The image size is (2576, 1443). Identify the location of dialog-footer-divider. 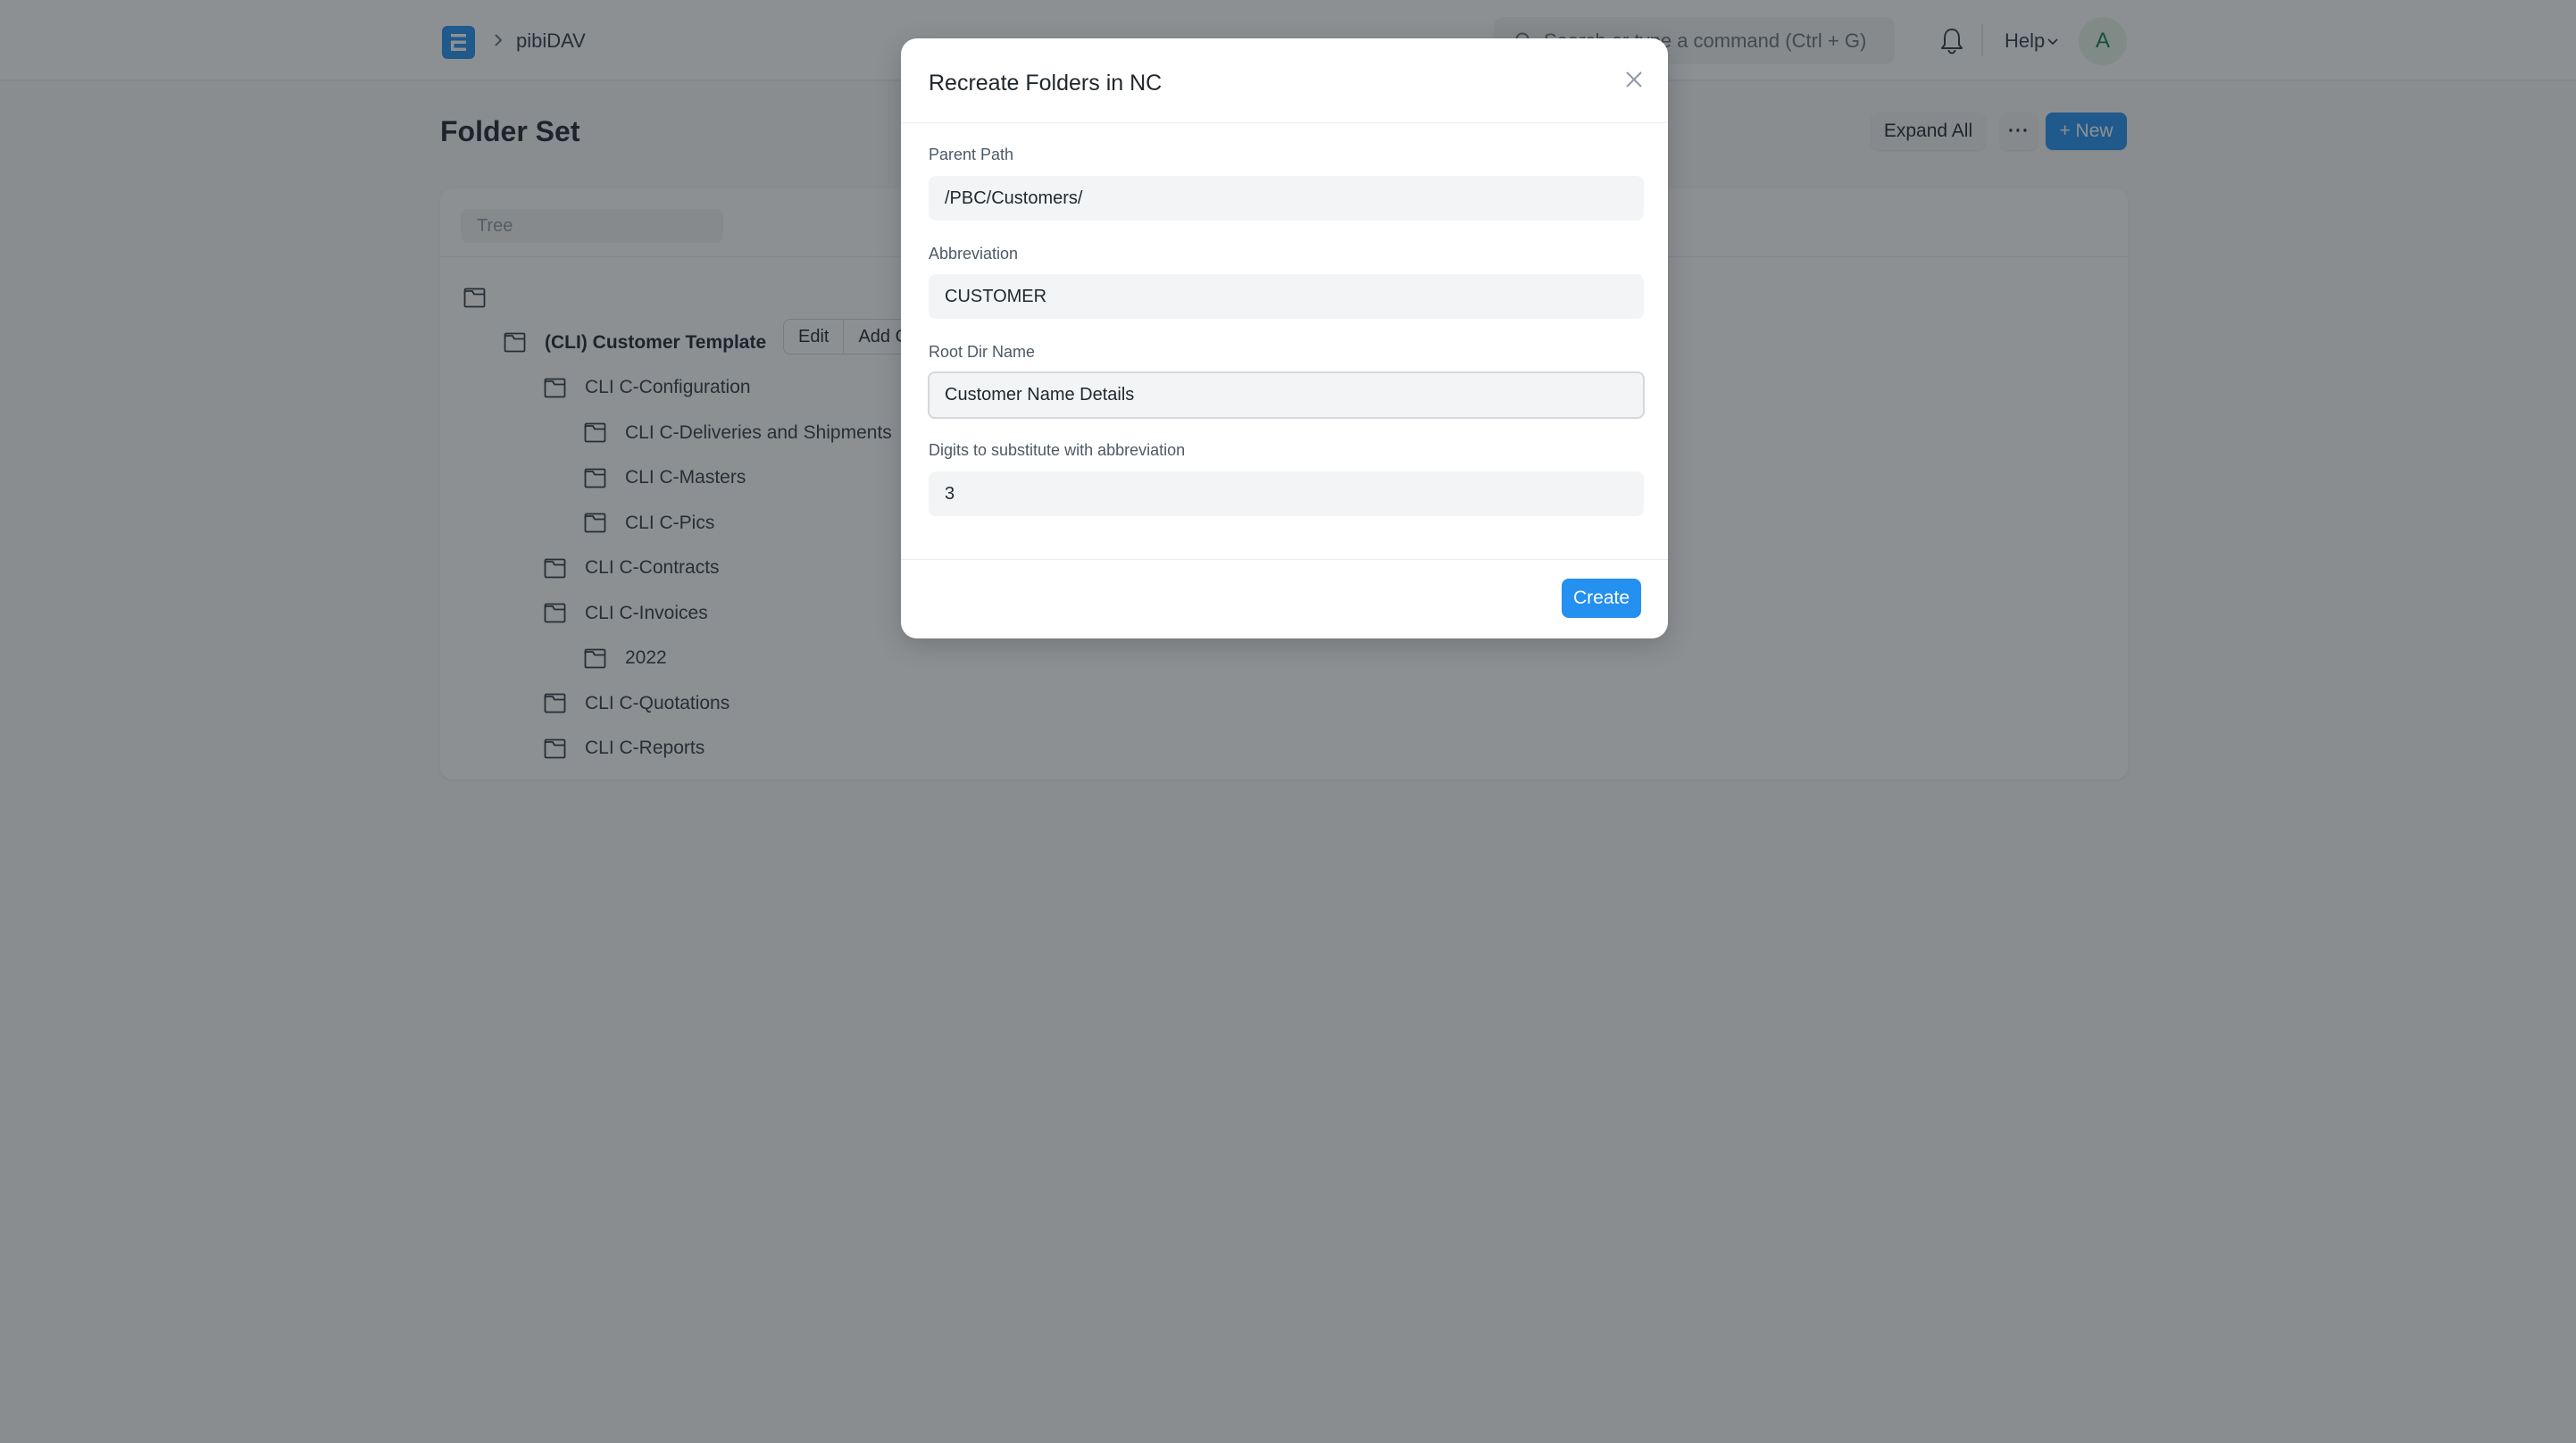
(1284, 559).